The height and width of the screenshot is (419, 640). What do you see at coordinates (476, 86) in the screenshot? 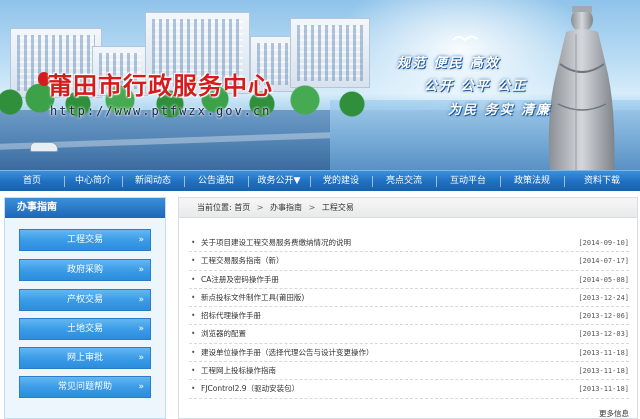
I see `slogan-line: 公开 公平 公正` at bounding box center [476, 86].